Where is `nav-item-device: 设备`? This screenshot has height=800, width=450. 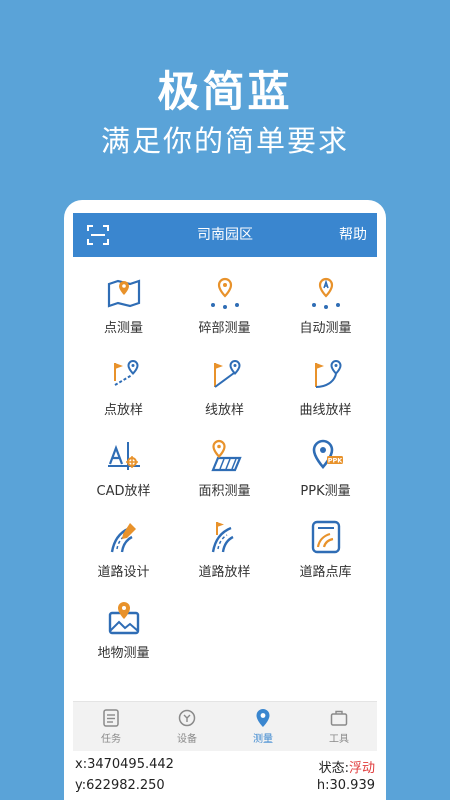 nav-item-device: 设备 is located at coordinates (187, 727).